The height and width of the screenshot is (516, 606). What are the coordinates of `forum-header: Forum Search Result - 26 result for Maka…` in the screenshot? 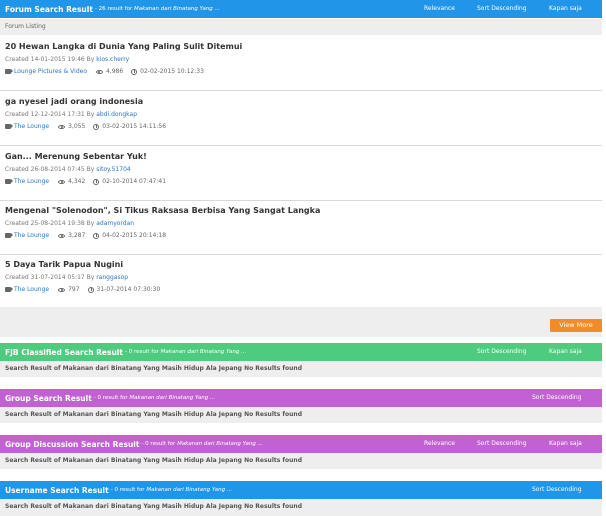 It's located at (301, 9).